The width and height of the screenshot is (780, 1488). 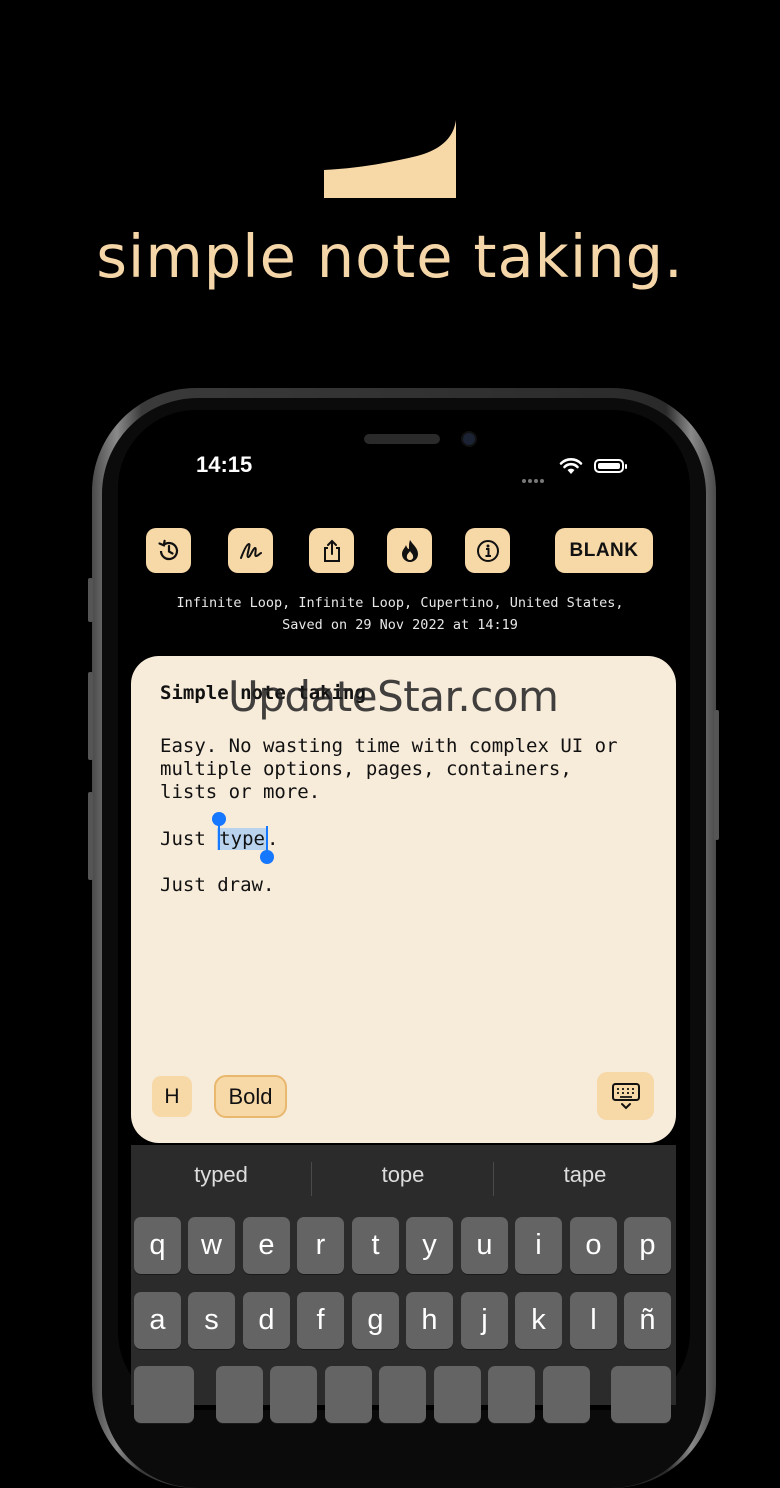 I want to click on blank-button: BLANK, so click(x=604, y=550).